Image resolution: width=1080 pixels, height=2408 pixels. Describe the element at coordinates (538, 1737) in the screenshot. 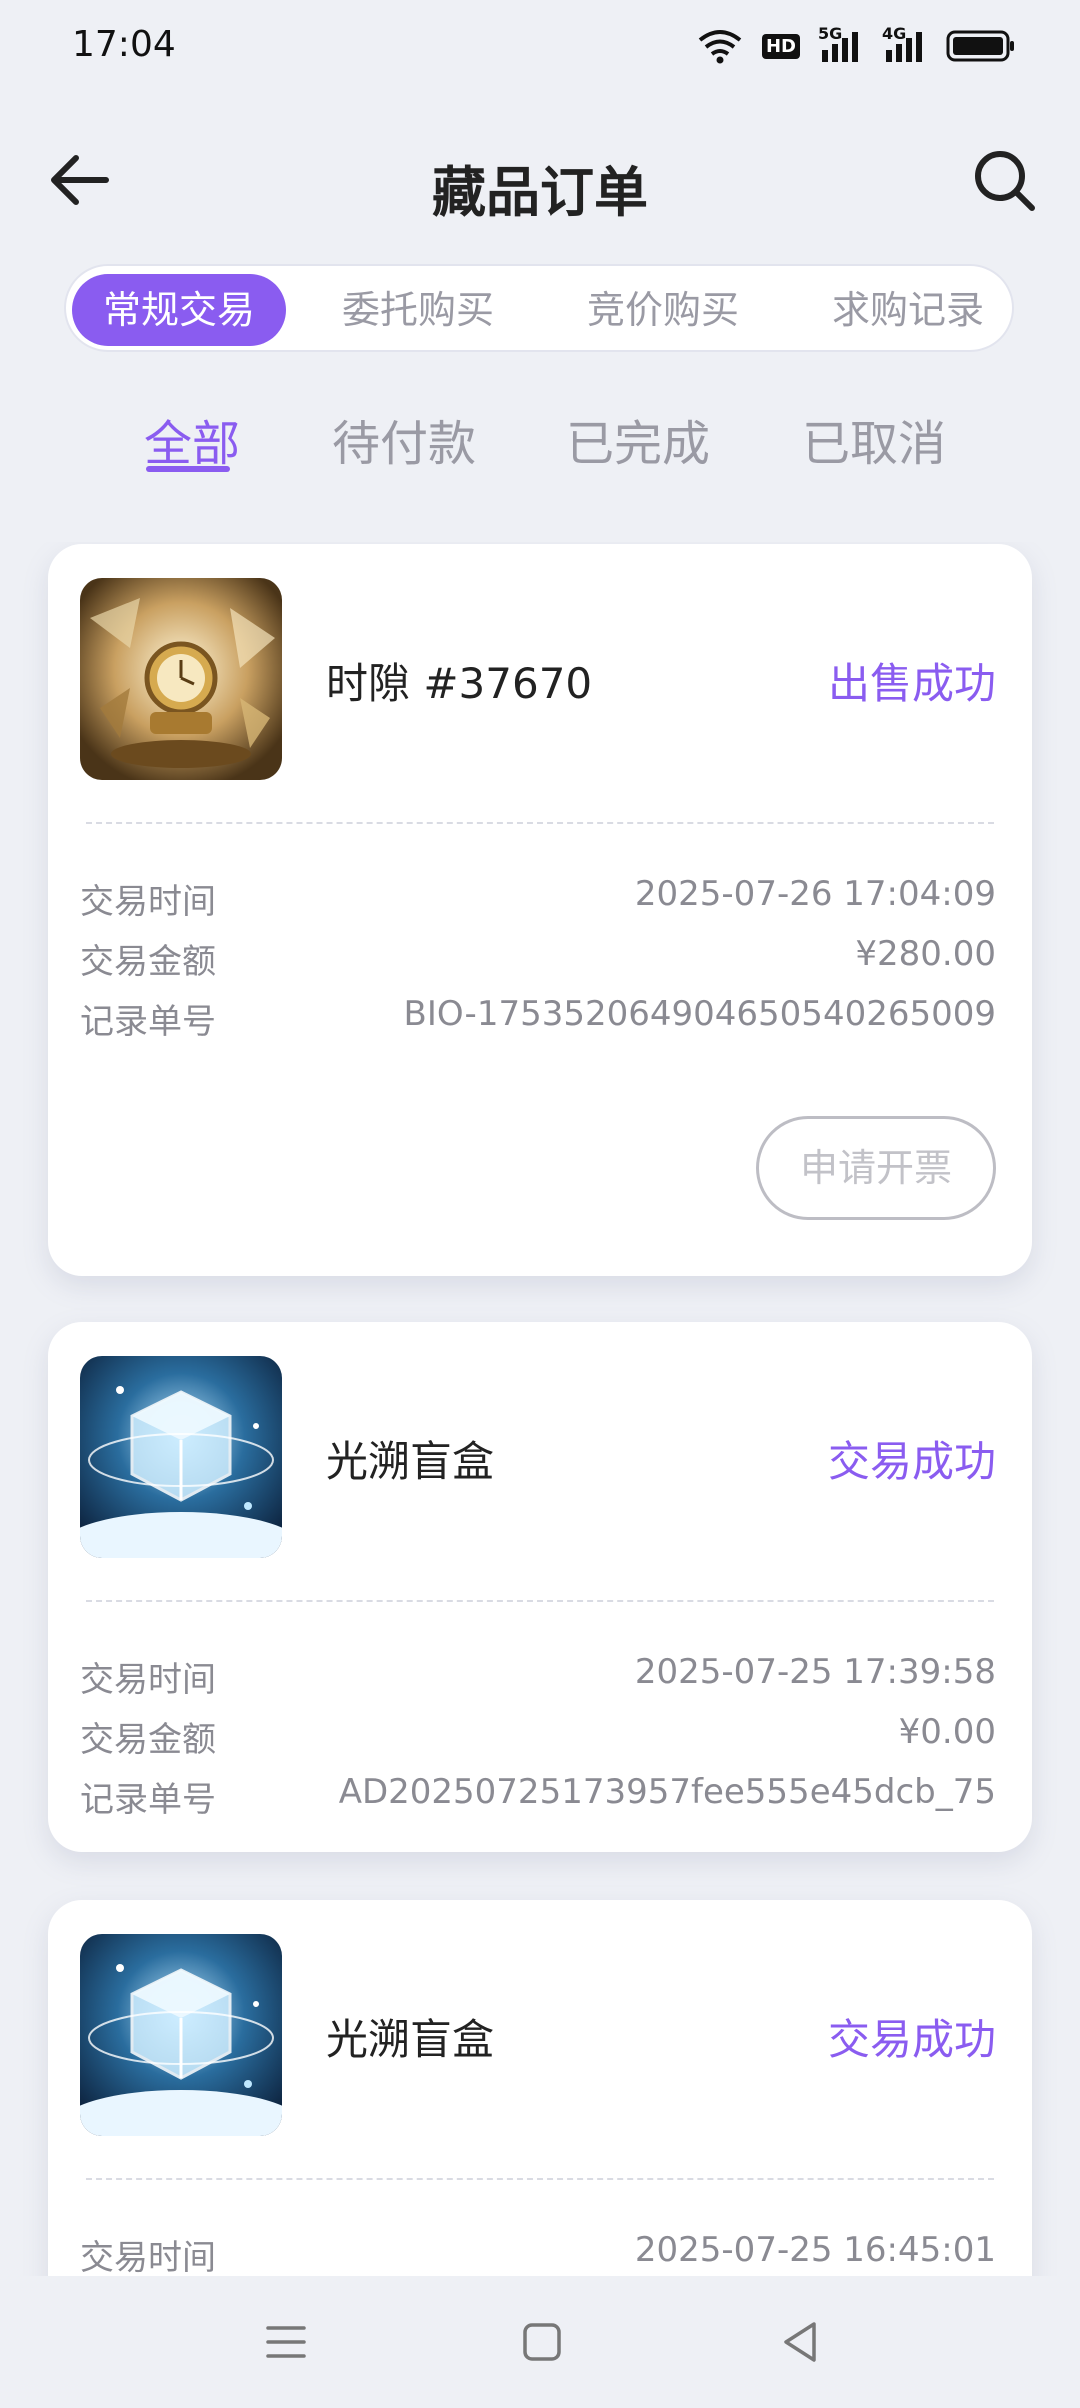

I see `trade-amount-row: 交易金额 ¥0.00` at that location.